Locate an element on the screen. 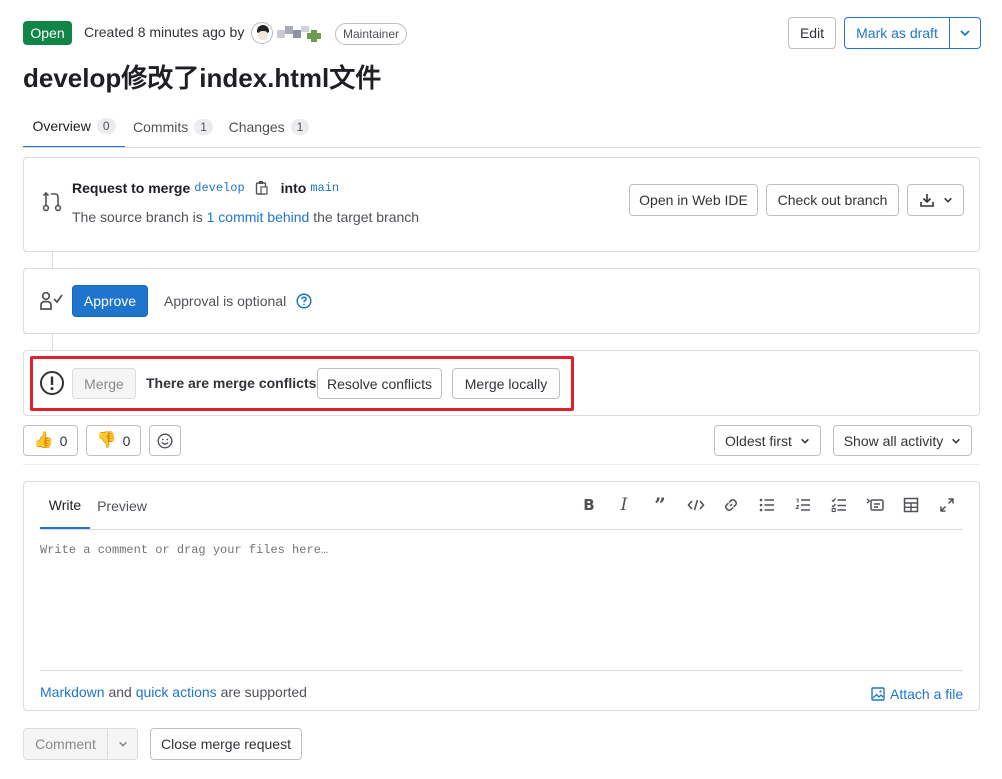 The image size is (1002, 779). thumbs-down-icon: 👎 is located at coordinates (106, 440).